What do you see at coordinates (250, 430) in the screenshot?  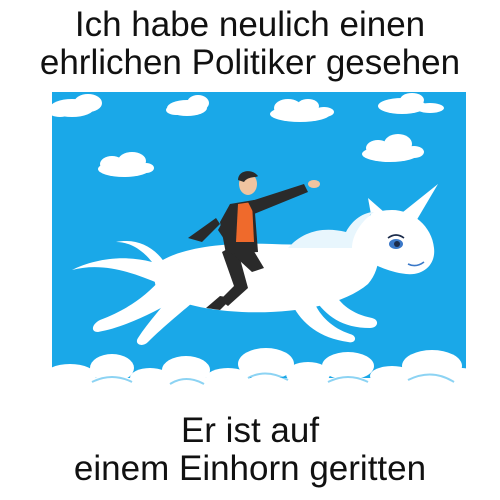 I see `bottom-caption-line-1: Er ist auf` at bounding box center [250, 430].